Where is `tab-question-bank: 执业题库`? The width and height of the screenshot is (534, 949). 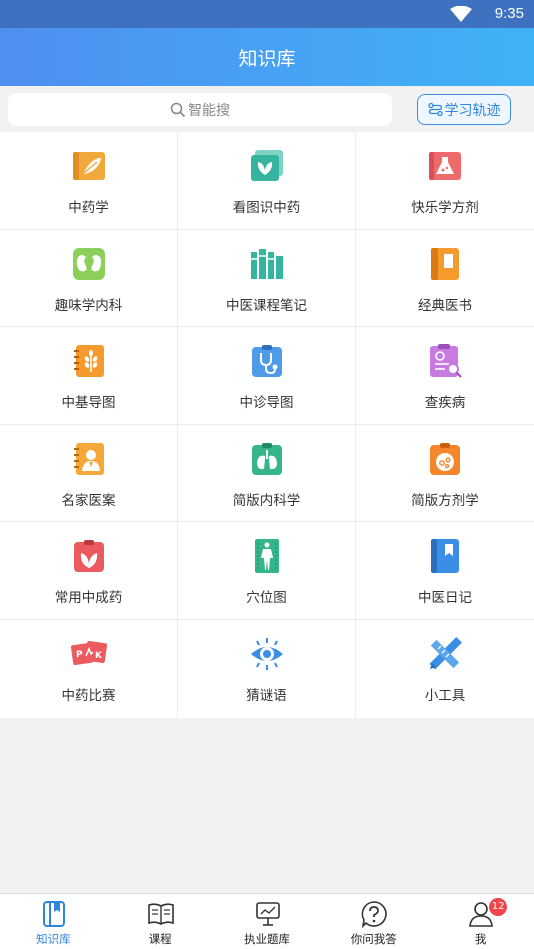
tab-question-bank: 执业题库 is located at coordinates (267, 921).